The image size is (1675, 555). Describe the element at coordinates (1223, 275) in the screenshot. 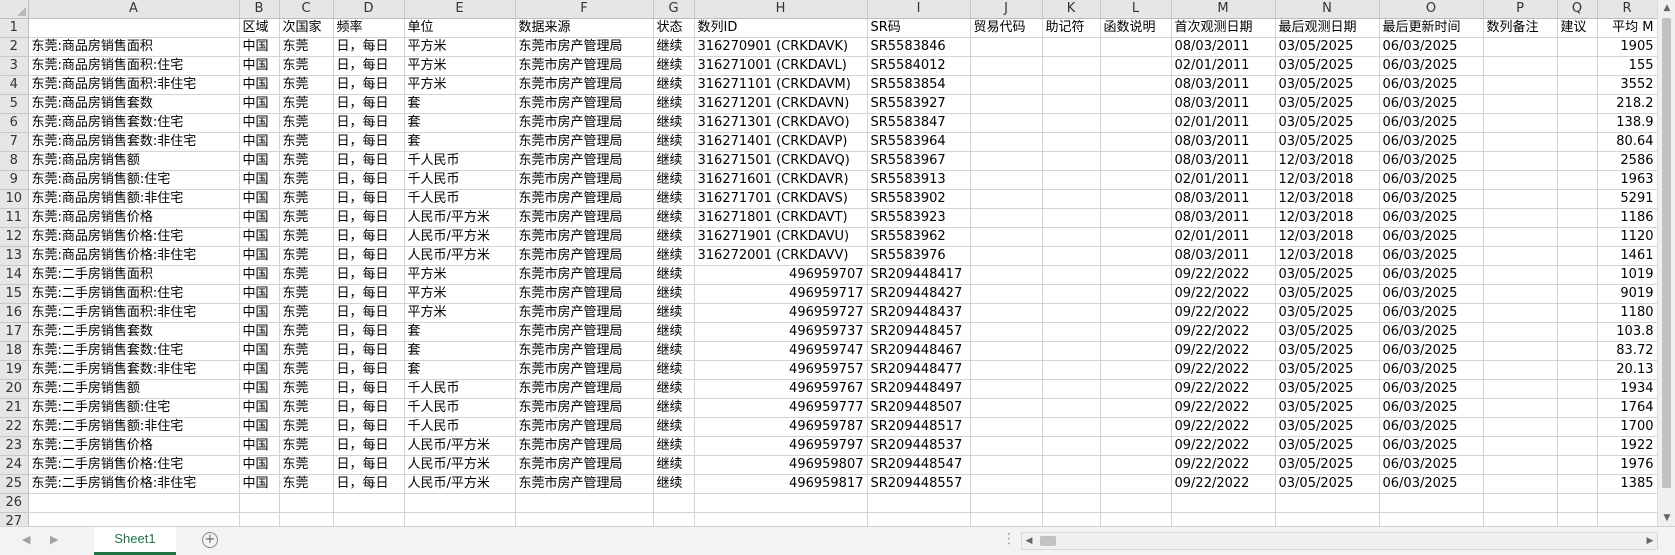

I see `cell-m: 09/22/2022` at that location.